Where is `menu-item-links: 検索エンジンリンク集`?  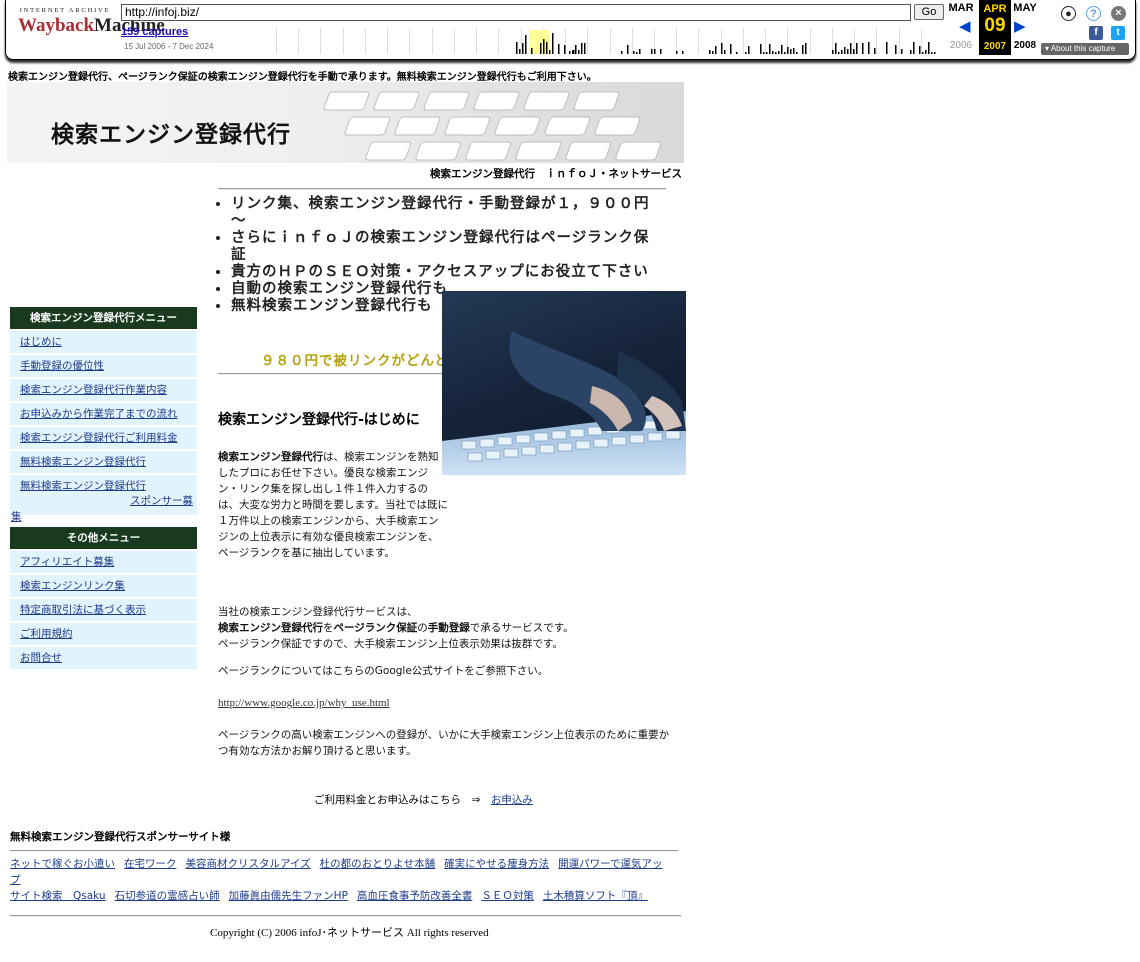
menu-item-links: 検索エンジンリンク集 is located at coordinates (103, 586).